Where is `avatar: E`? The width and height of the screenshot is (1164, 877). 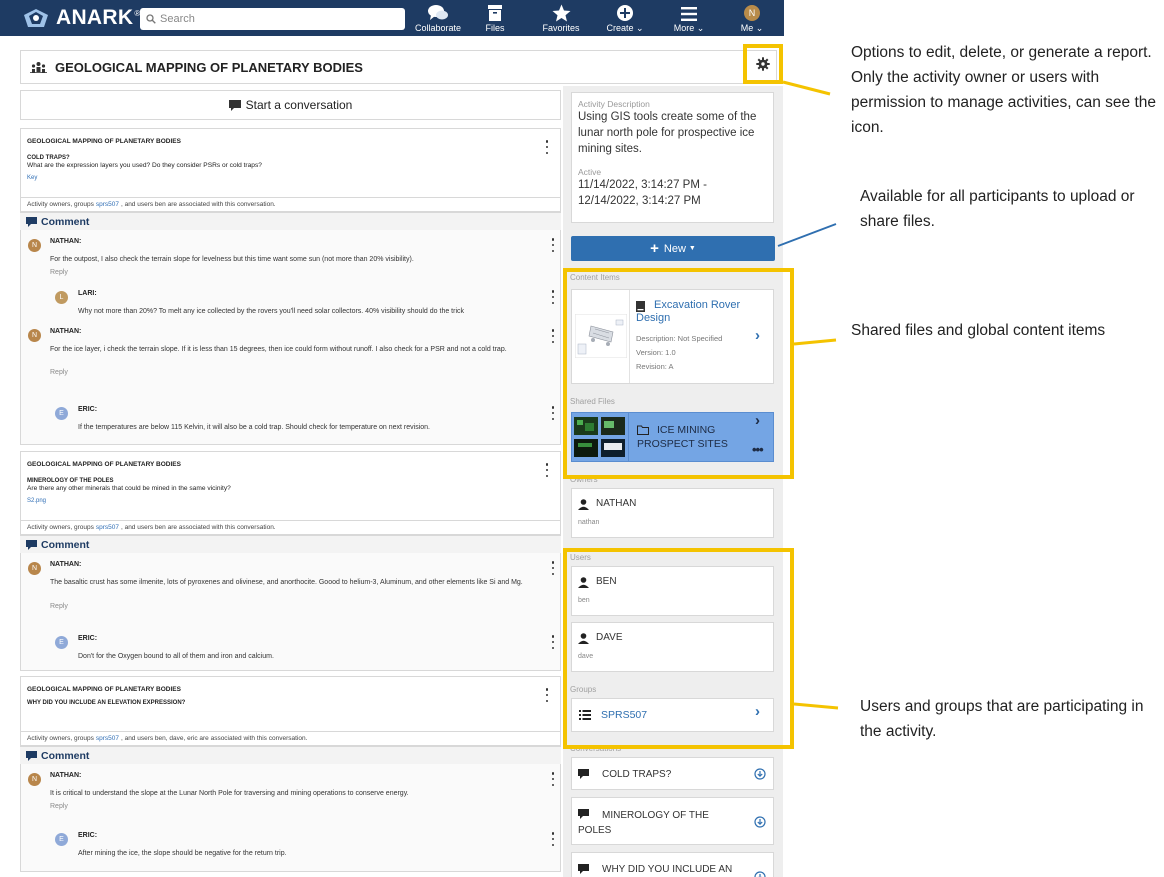 avatar: E is located at coordinates (61, 642).